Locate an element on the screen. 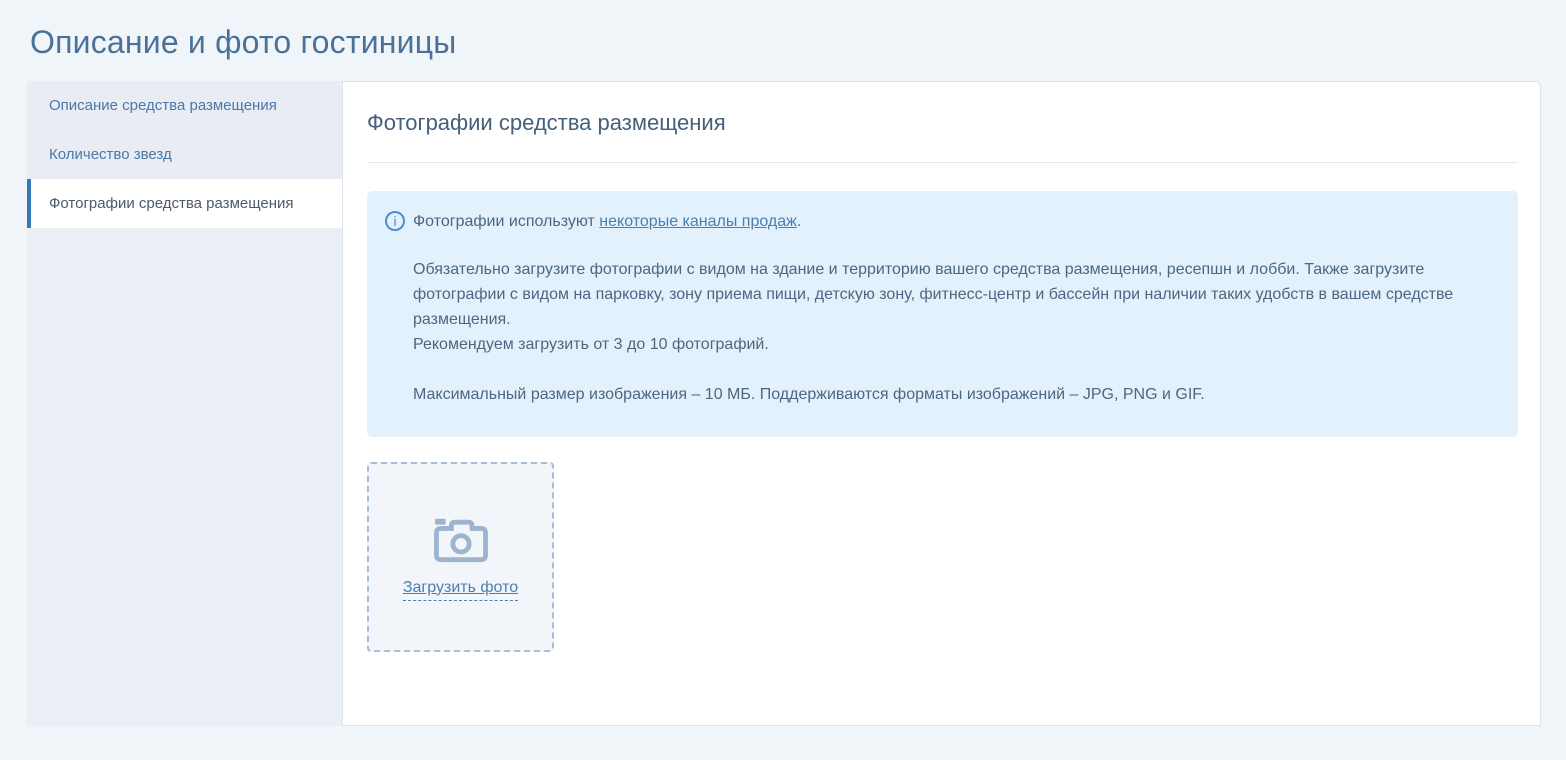 This screenshot has height=760, width=1566. sales-channels-link: некоторые каналы продаж is located at coordinates (698, 221).